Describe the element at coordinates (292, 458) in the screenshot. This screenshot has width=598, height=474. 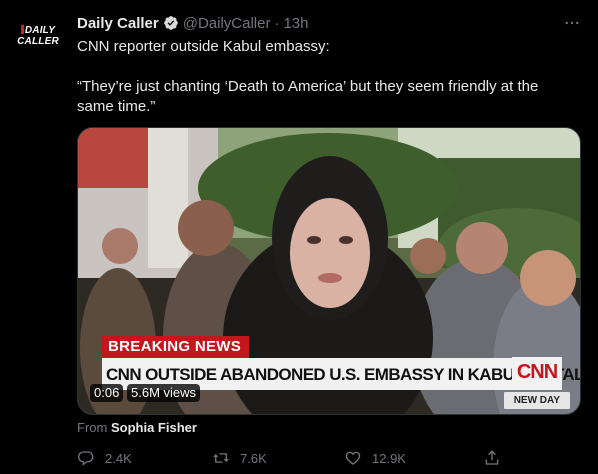
I see `action-bar: 2.4K 7.6K 12.9K` at that location.